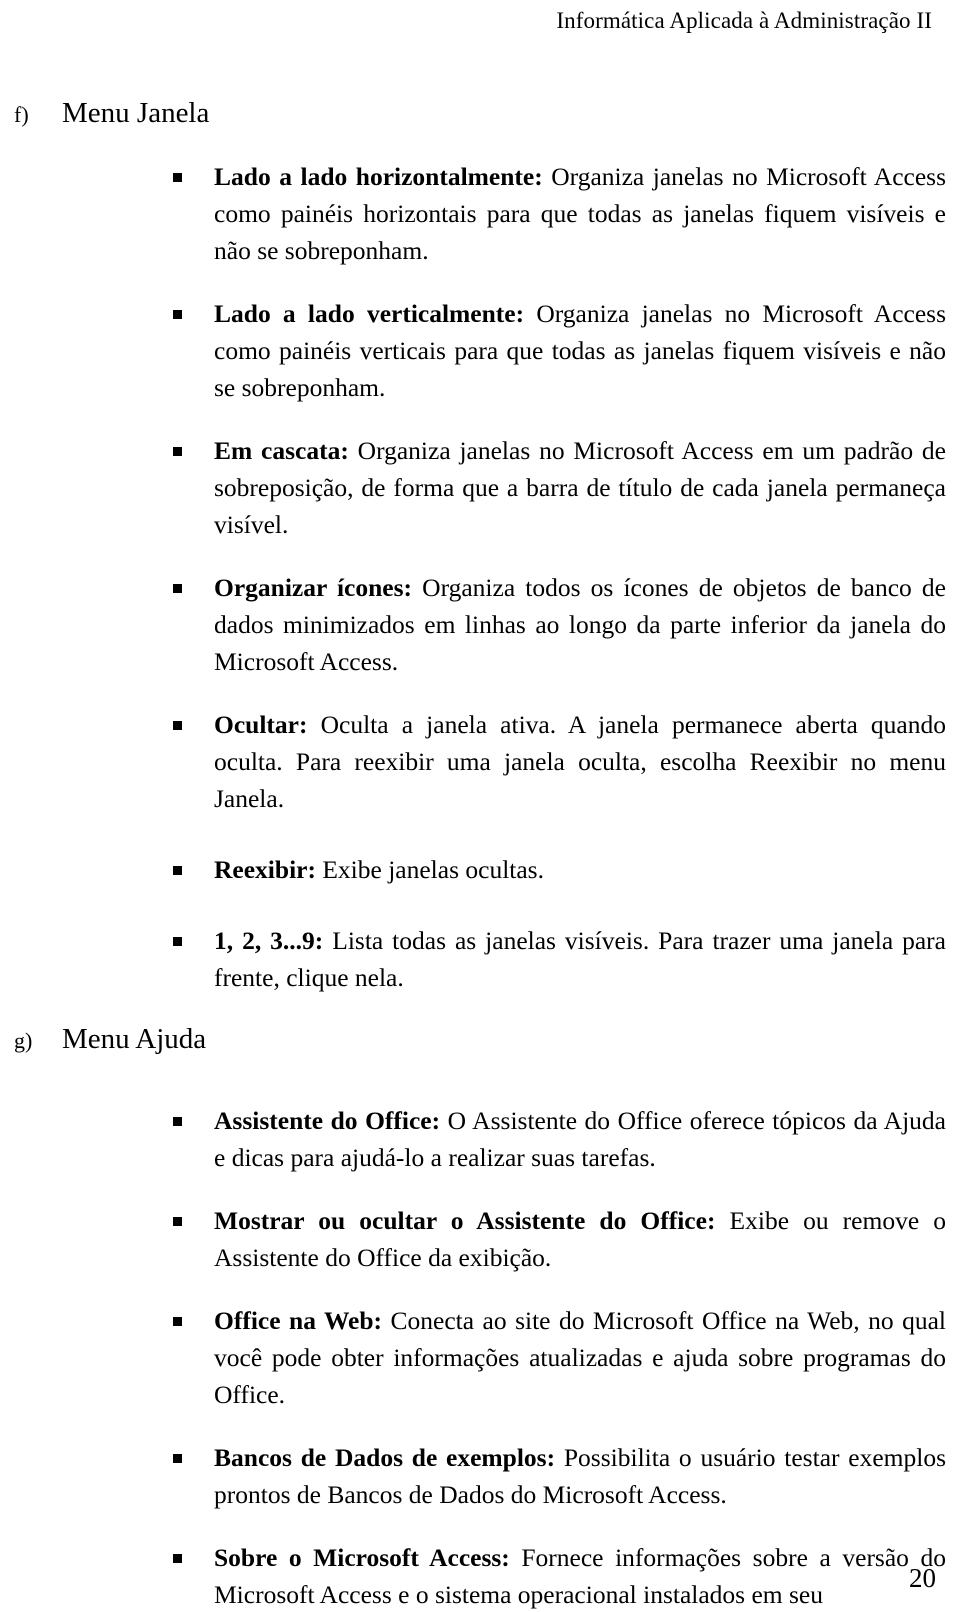 The image size is (960, 1612). Describe the element at coordinates (385, 1457) in the screenshot. I see `list-item-term: Bancos de Dados de exemplos:` at that location.